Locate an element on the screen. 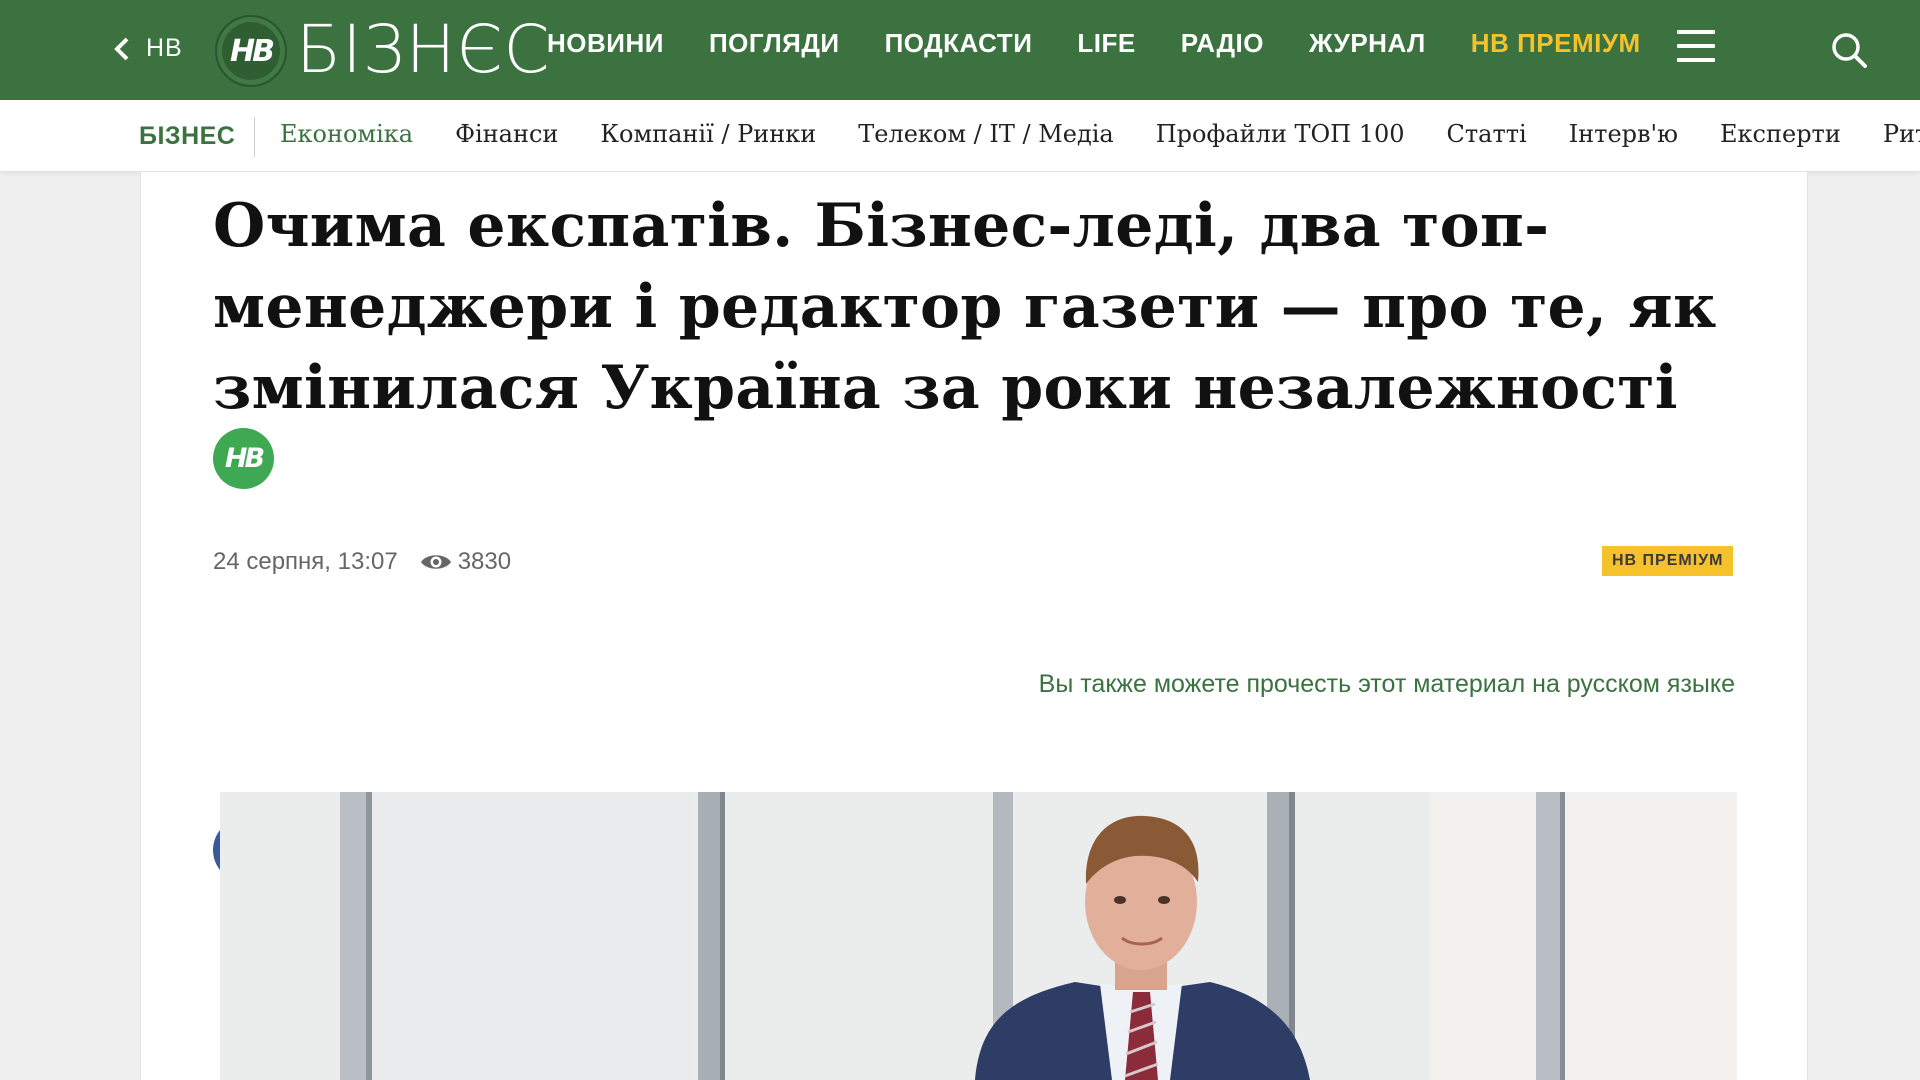 This screenshot has width=1920, height=1080. chevron-left-icon is located at coordinates (121, 48).